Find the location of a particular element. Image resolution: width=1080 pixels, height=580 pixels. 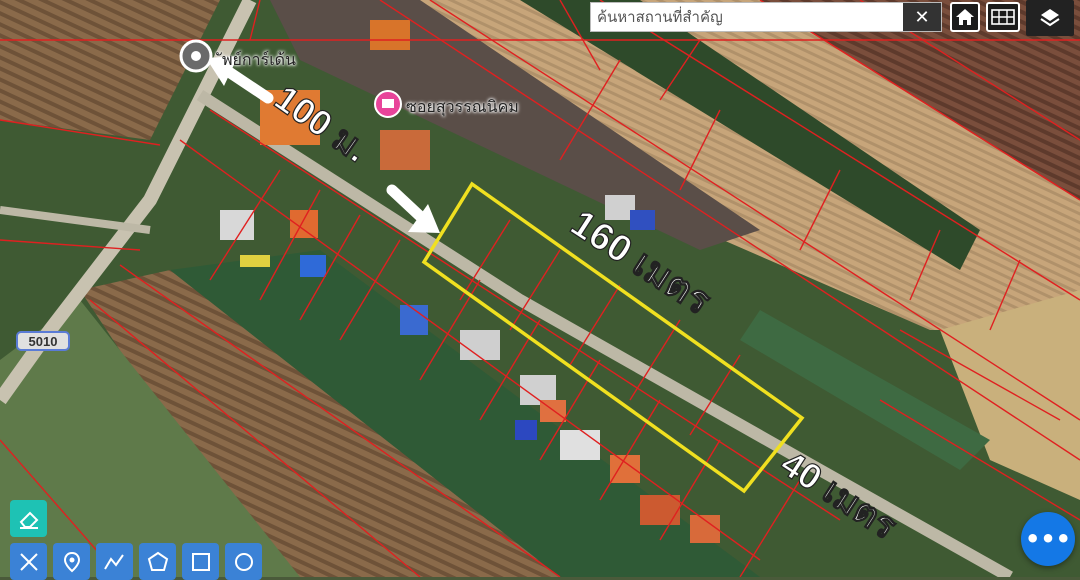

layers-button is located at coordinates (1050, 18).